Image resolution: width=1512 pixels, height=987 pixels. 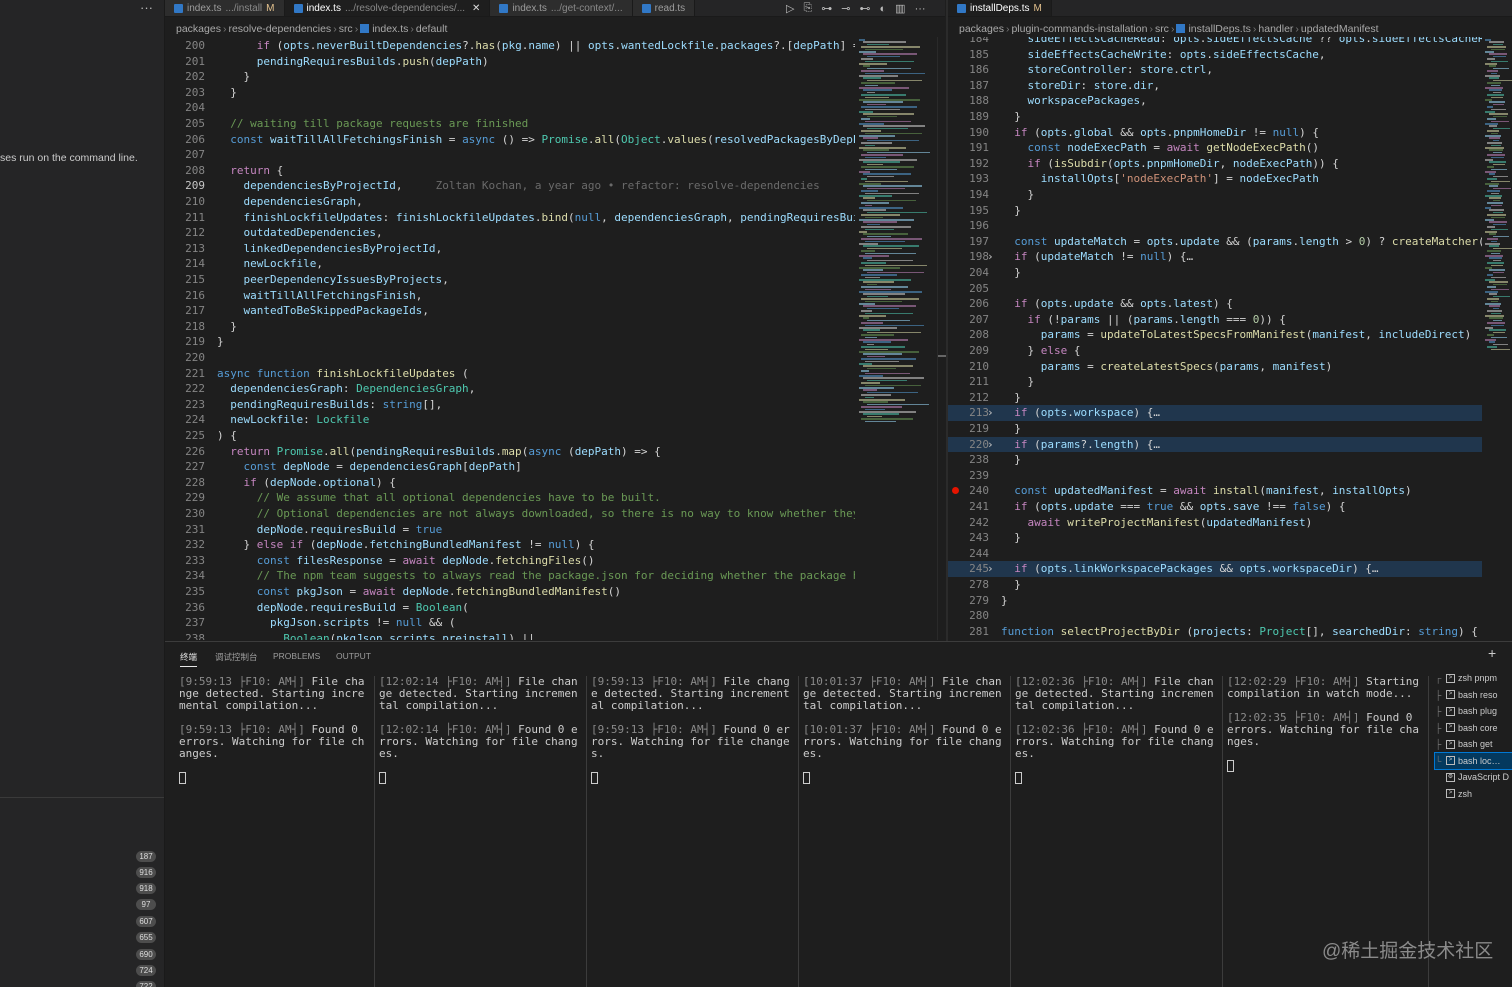 What do you see at coordinates (1215, 195) in the screenshot?
I see `code-line: 194 }` at bounding box center [1215, 195].